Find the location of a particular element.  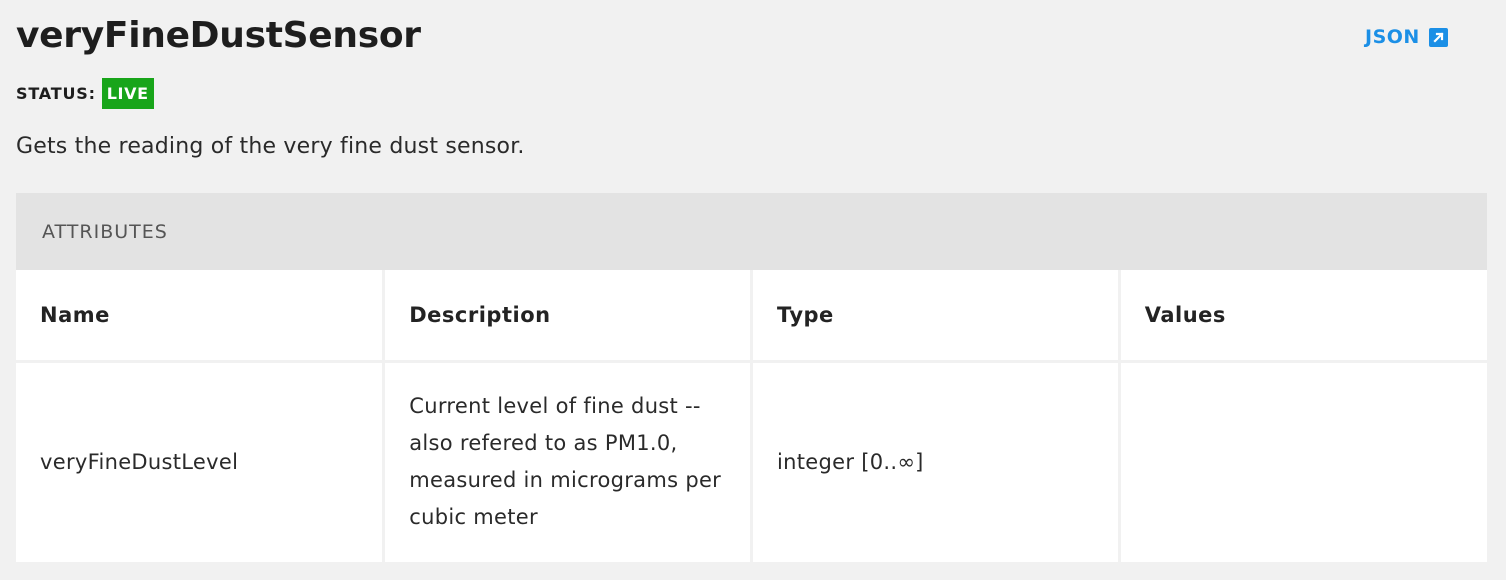

cell-name: veryFineDustLevel is located at coordinates (201, 461).